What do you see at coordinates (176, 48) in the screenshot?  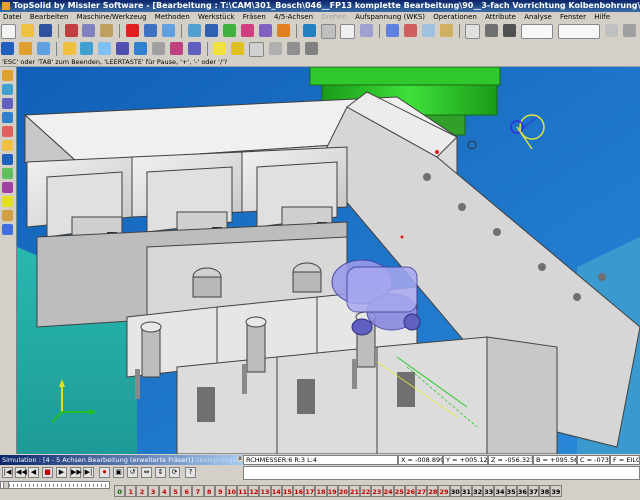 I see `five-axis-icon` at bounding box center [176, 48].